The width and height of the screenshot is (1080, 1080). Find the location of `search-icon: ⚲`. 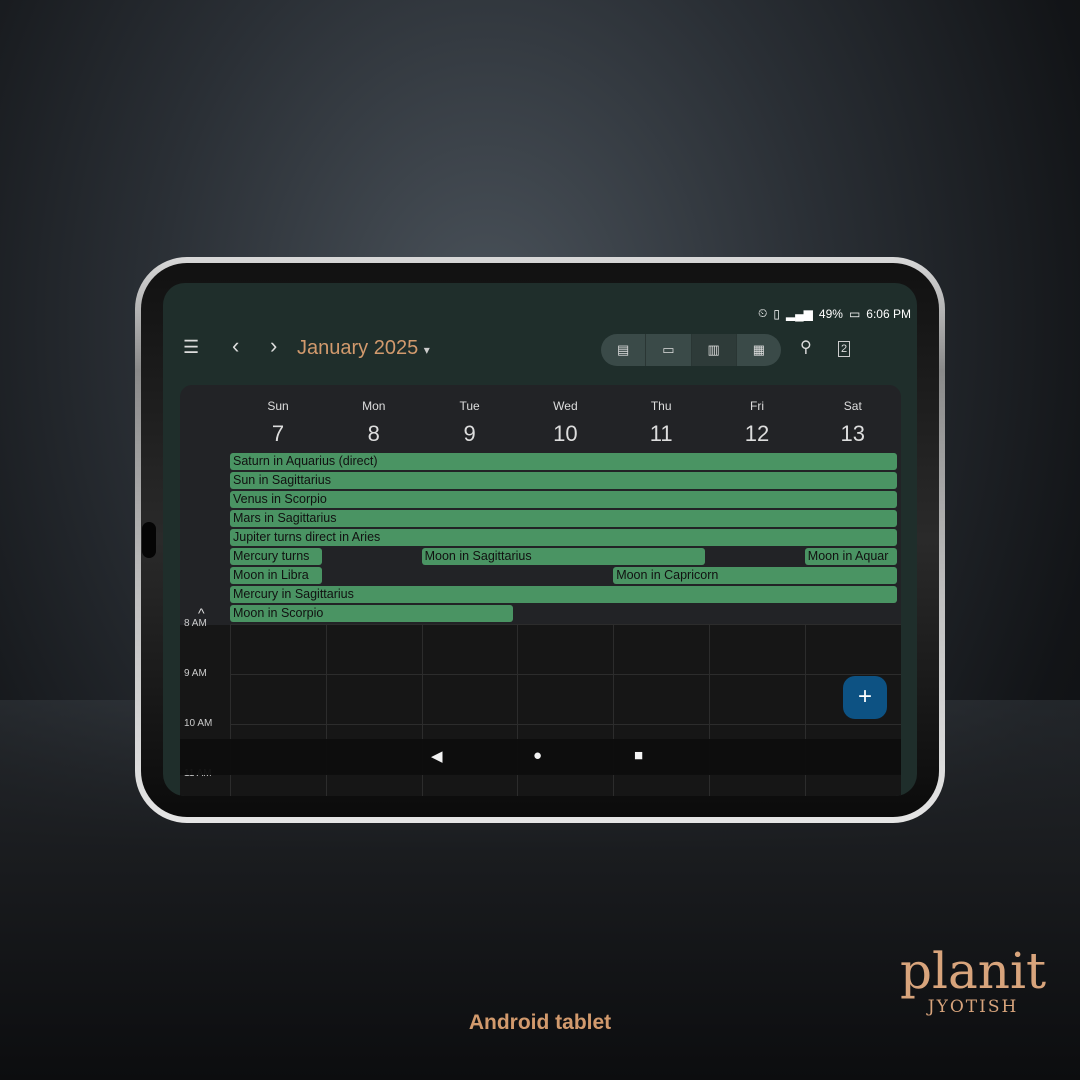

search-icon: ⚲ is located at coordinates (806, 347).